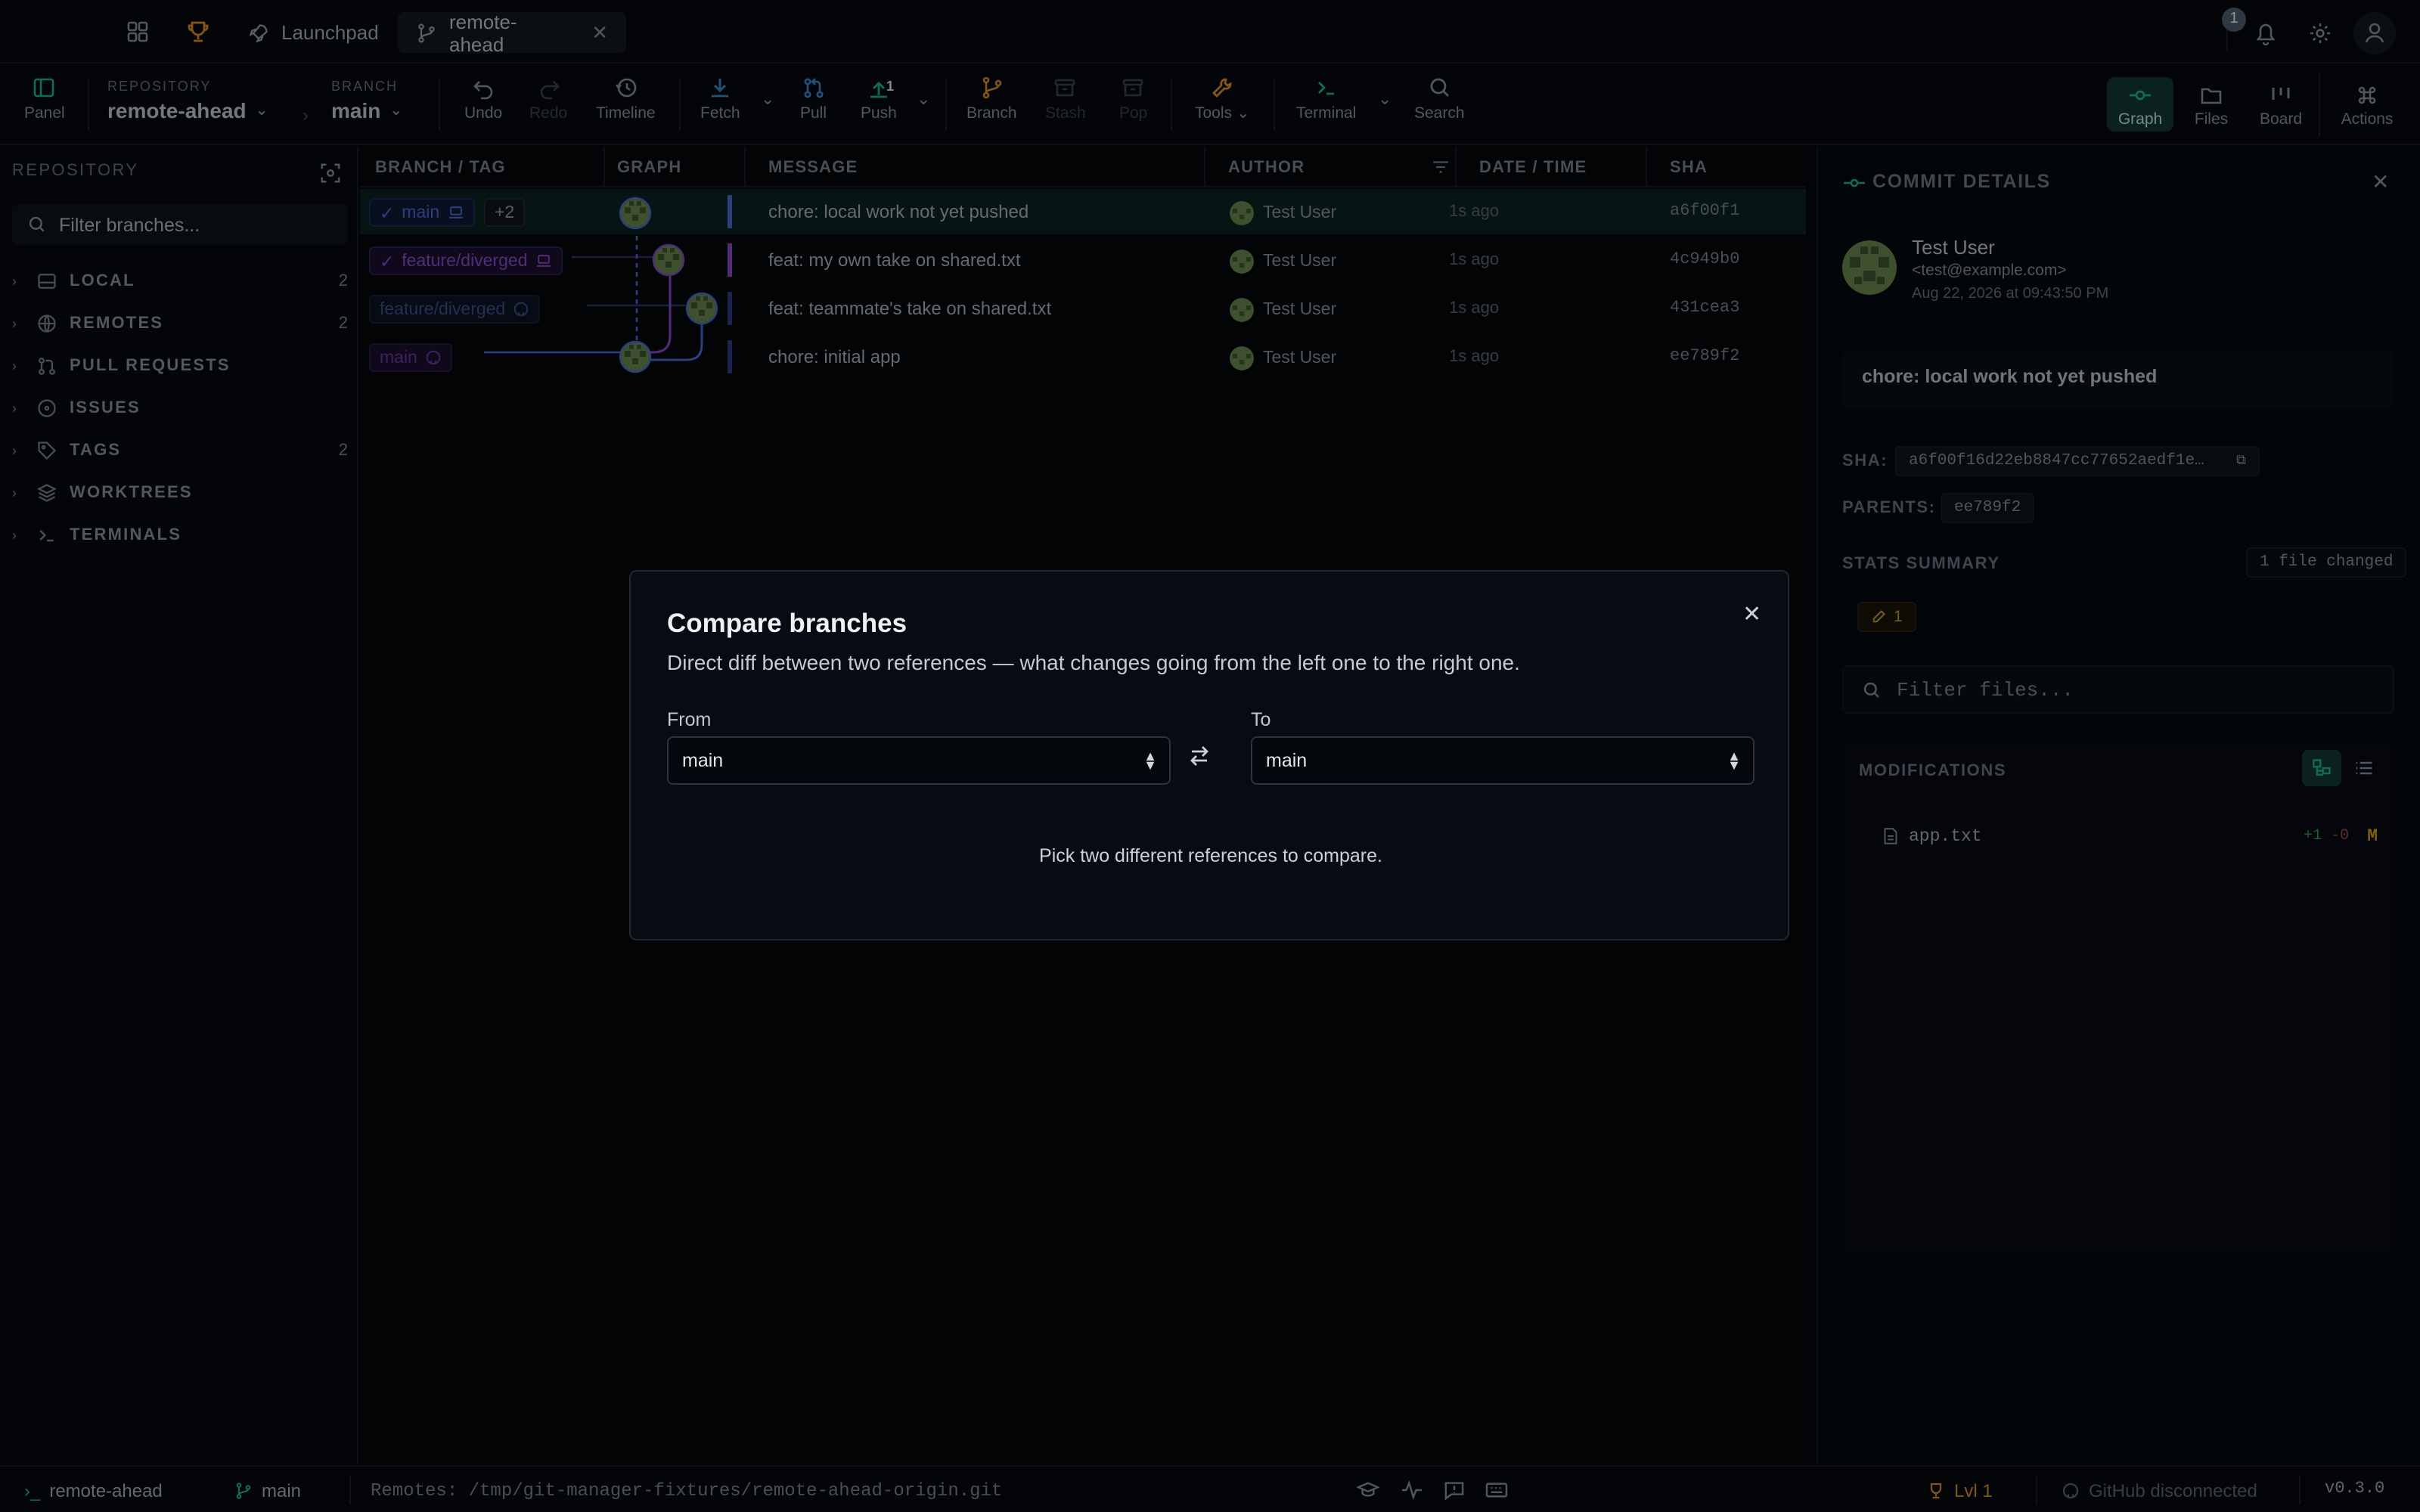 This screenshot has height=1512, width=2420. I want to click on close-dialog-icon: ✕, so click(1751, 613).